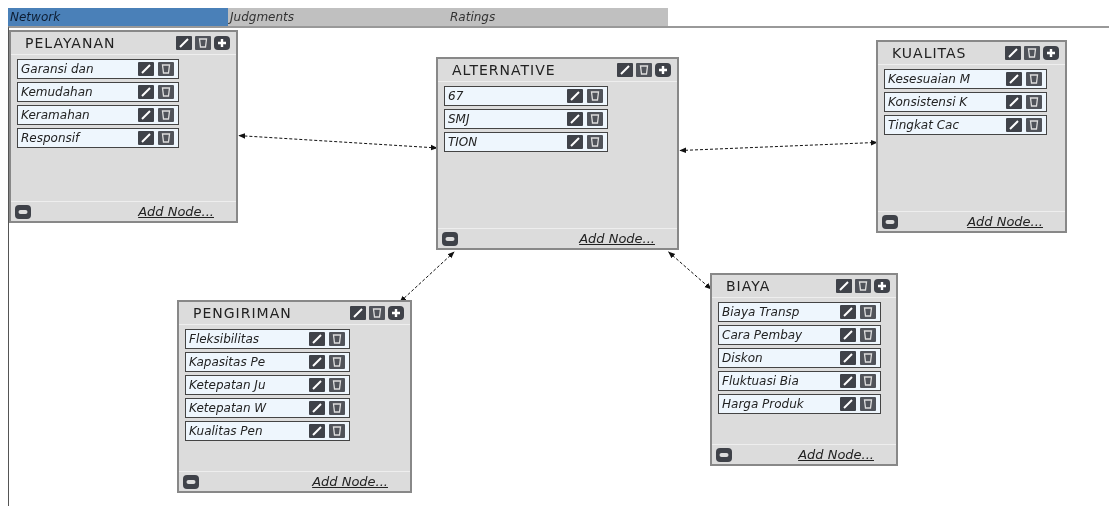 This screenshot has height=506, width=1109. What do you see at coordinates (267, 362) in the screenshot?
I see `node-item: Kapasitas Pe` at bounding box center [267, 362].